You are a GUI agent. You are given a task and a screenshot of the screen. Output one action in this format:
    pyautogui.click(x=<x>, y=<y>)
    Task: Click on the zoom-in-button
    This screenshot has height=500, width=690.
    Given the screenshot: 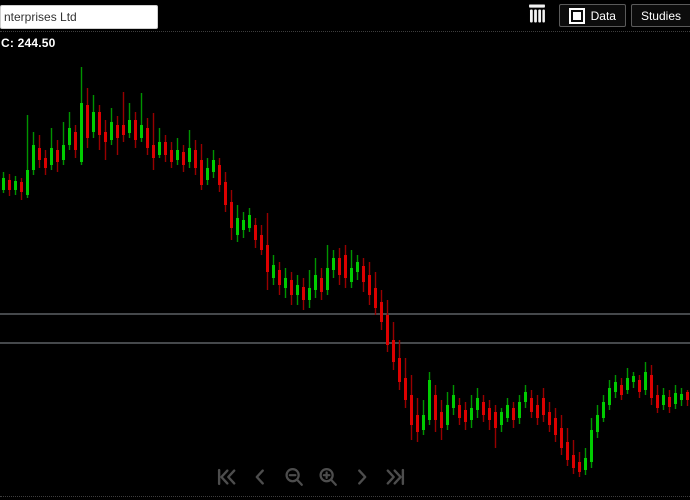 What is the action you would take?
    pyautogui.click(x=328, y=477)
    